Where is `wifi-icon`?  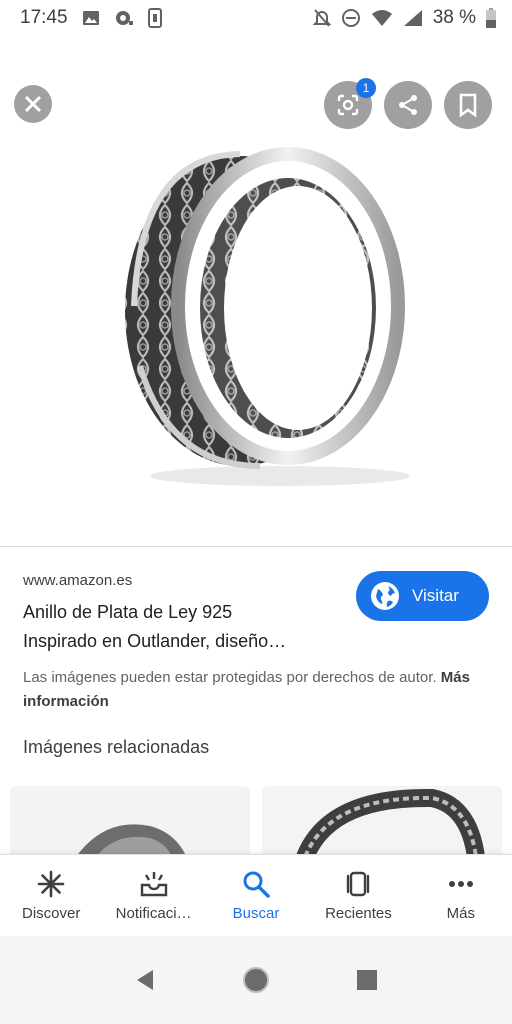 wifi-icon is located at coordinates (382, 18).